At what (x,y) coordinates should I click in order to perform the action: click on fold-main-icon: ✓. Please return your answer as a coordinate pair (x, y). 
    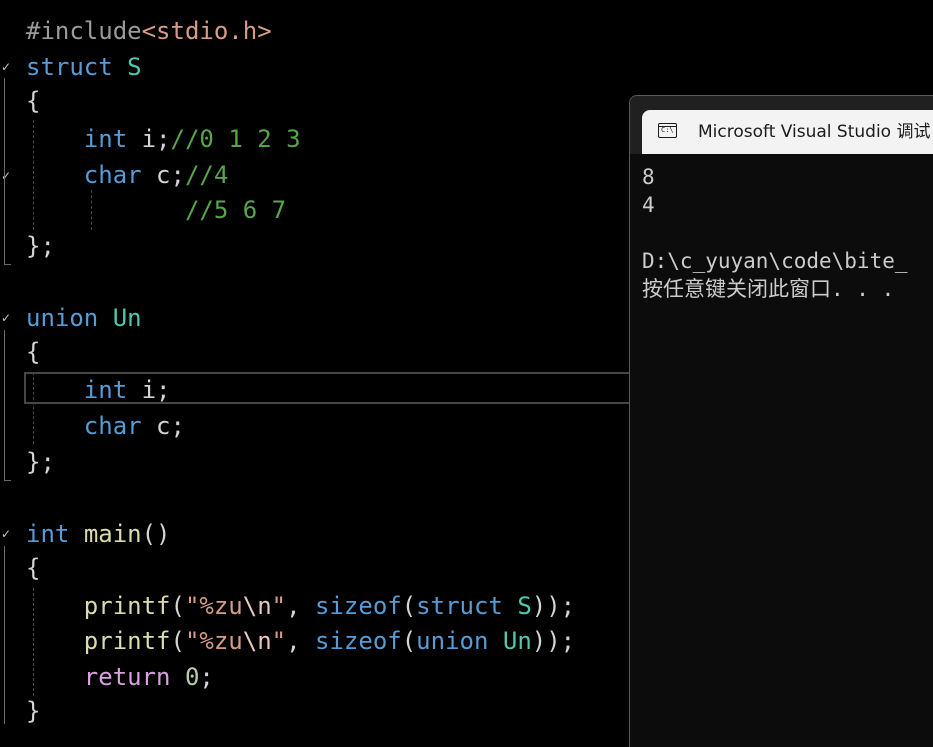
    Looking at the image, I should click on (7, 534).